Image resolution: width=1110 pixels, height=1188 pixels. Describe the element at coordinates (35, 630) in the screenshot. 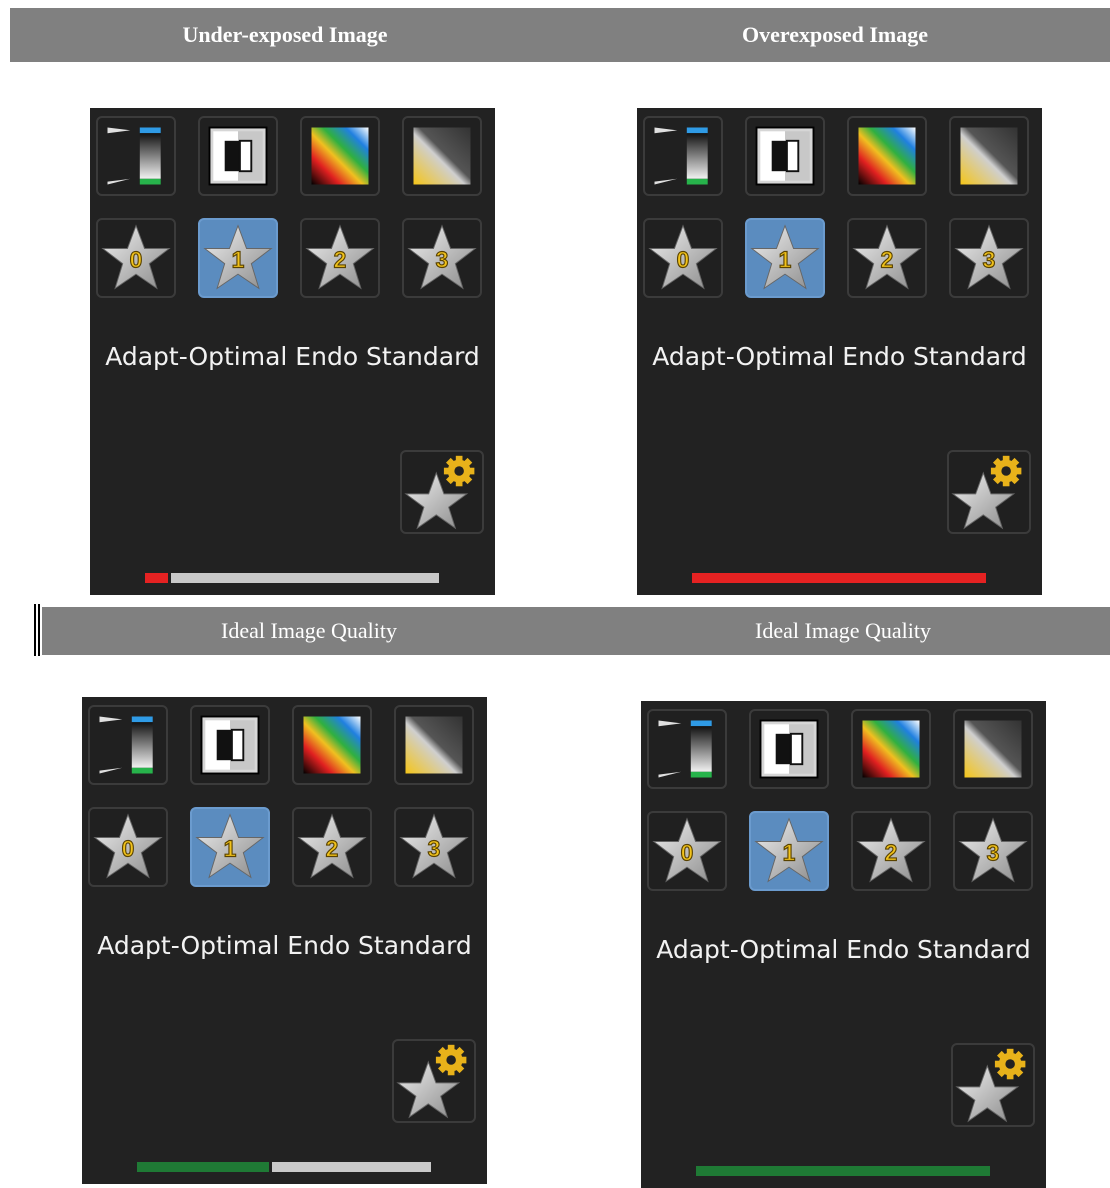

I see `divider-line` at that location.